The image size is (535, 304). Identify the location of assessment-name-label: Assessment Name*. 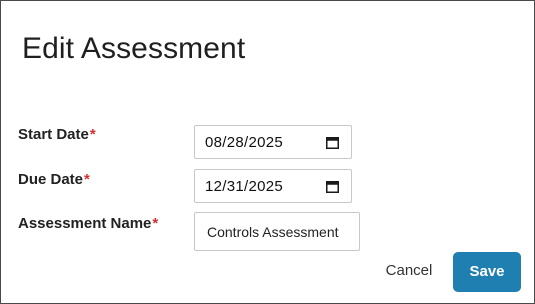
(88, 224).